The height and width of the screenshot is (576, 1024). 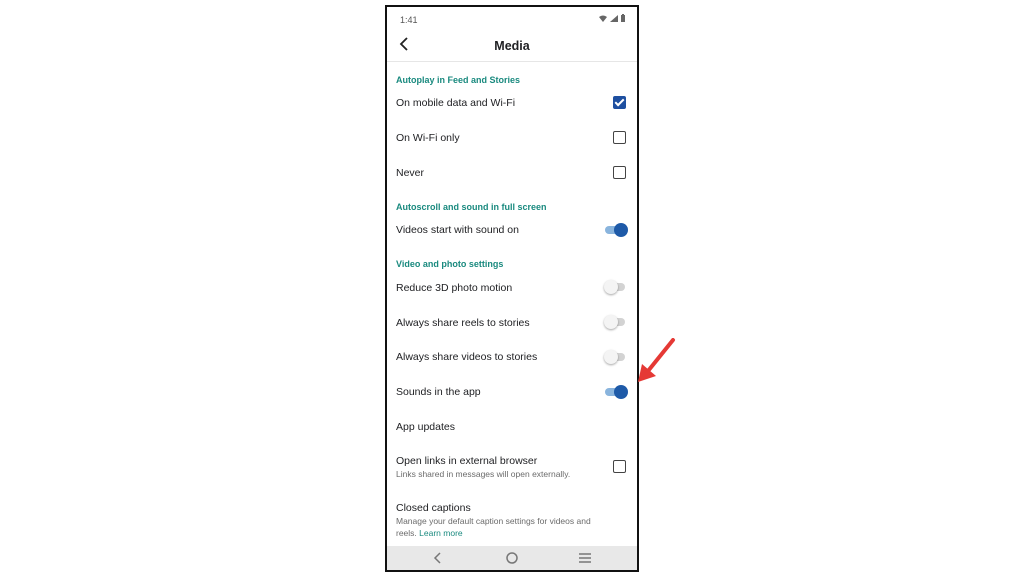 I want to click on section-autoscroll: Autoscroll and sound in full screen, so click(x=471, y=207).